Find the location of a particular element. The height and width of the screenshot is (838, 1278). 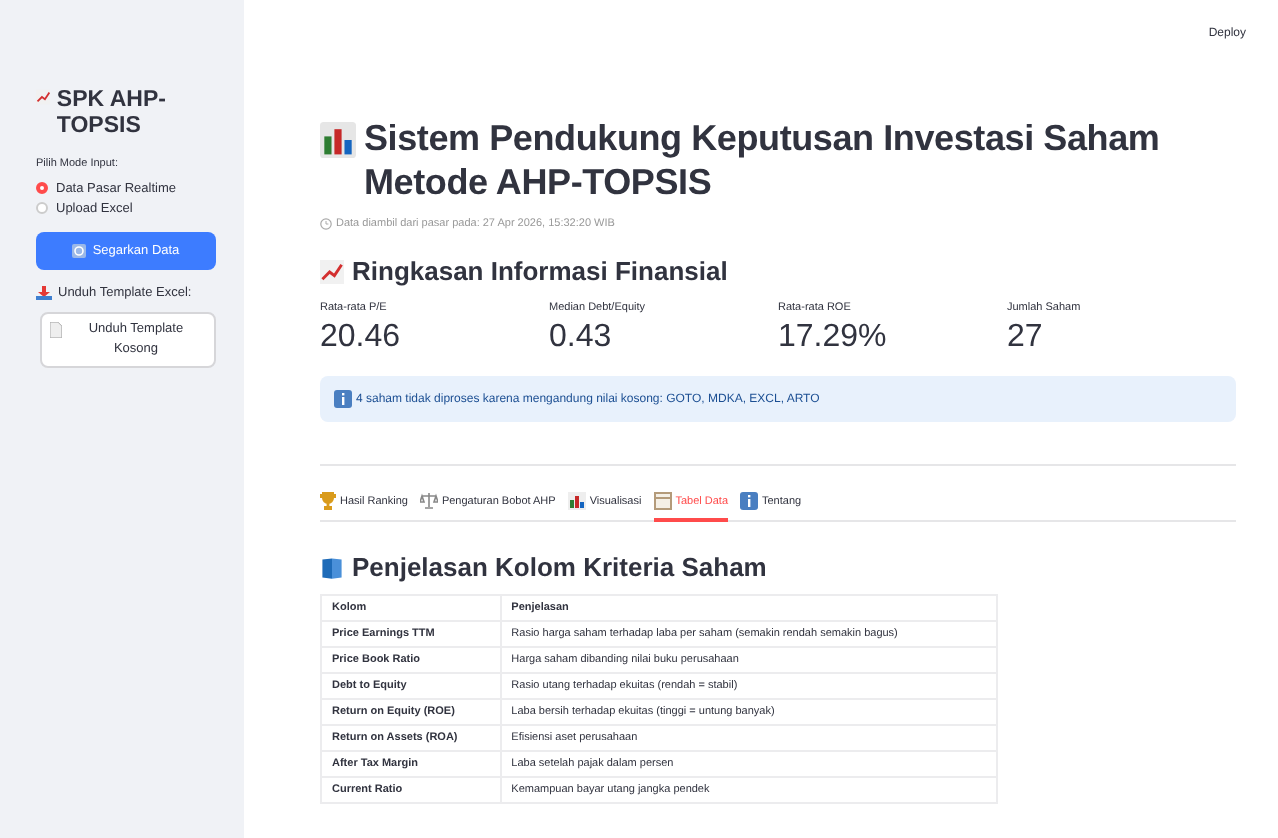

metric-value: 0.43 is located at coordinates (581, 338).